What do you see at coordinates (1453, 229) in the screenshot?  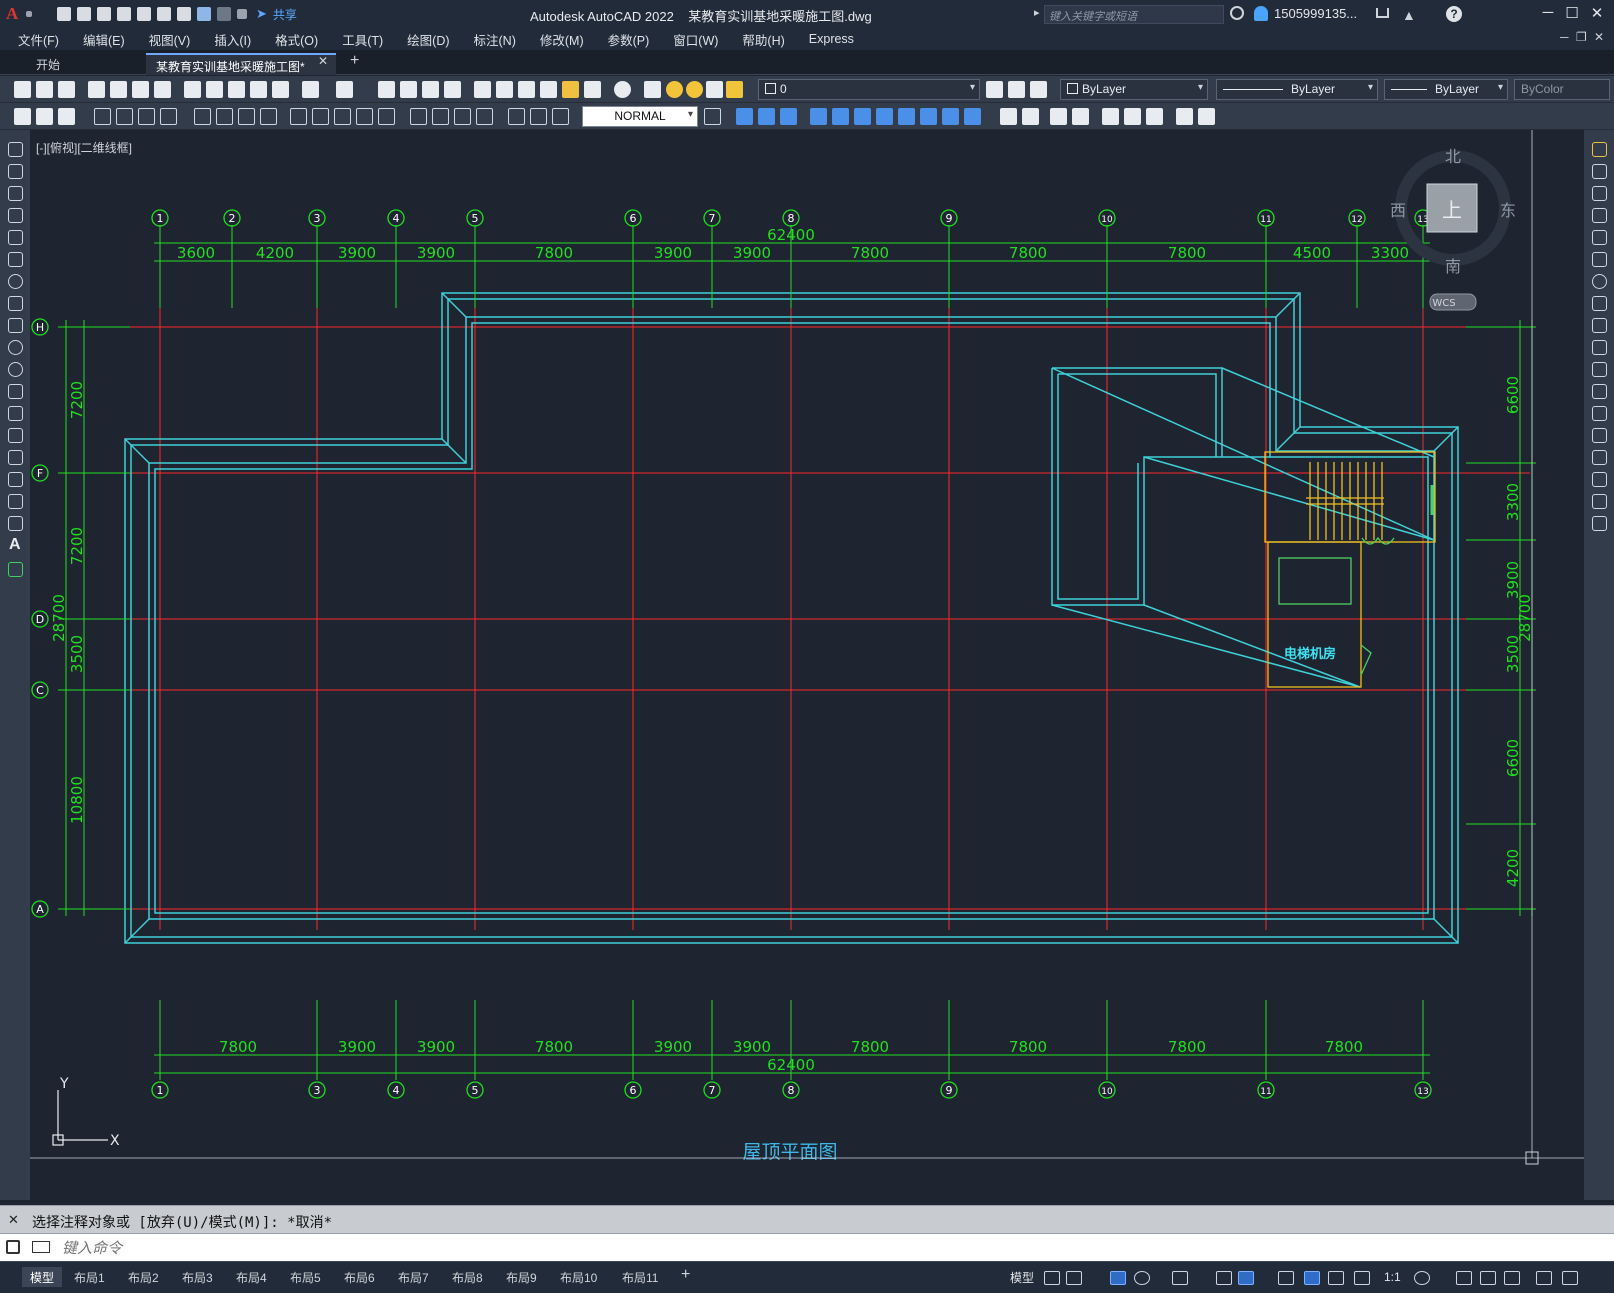 I see `viewcube: 上 北 南 东 西 WCS` at bounding box center [1453, 229].